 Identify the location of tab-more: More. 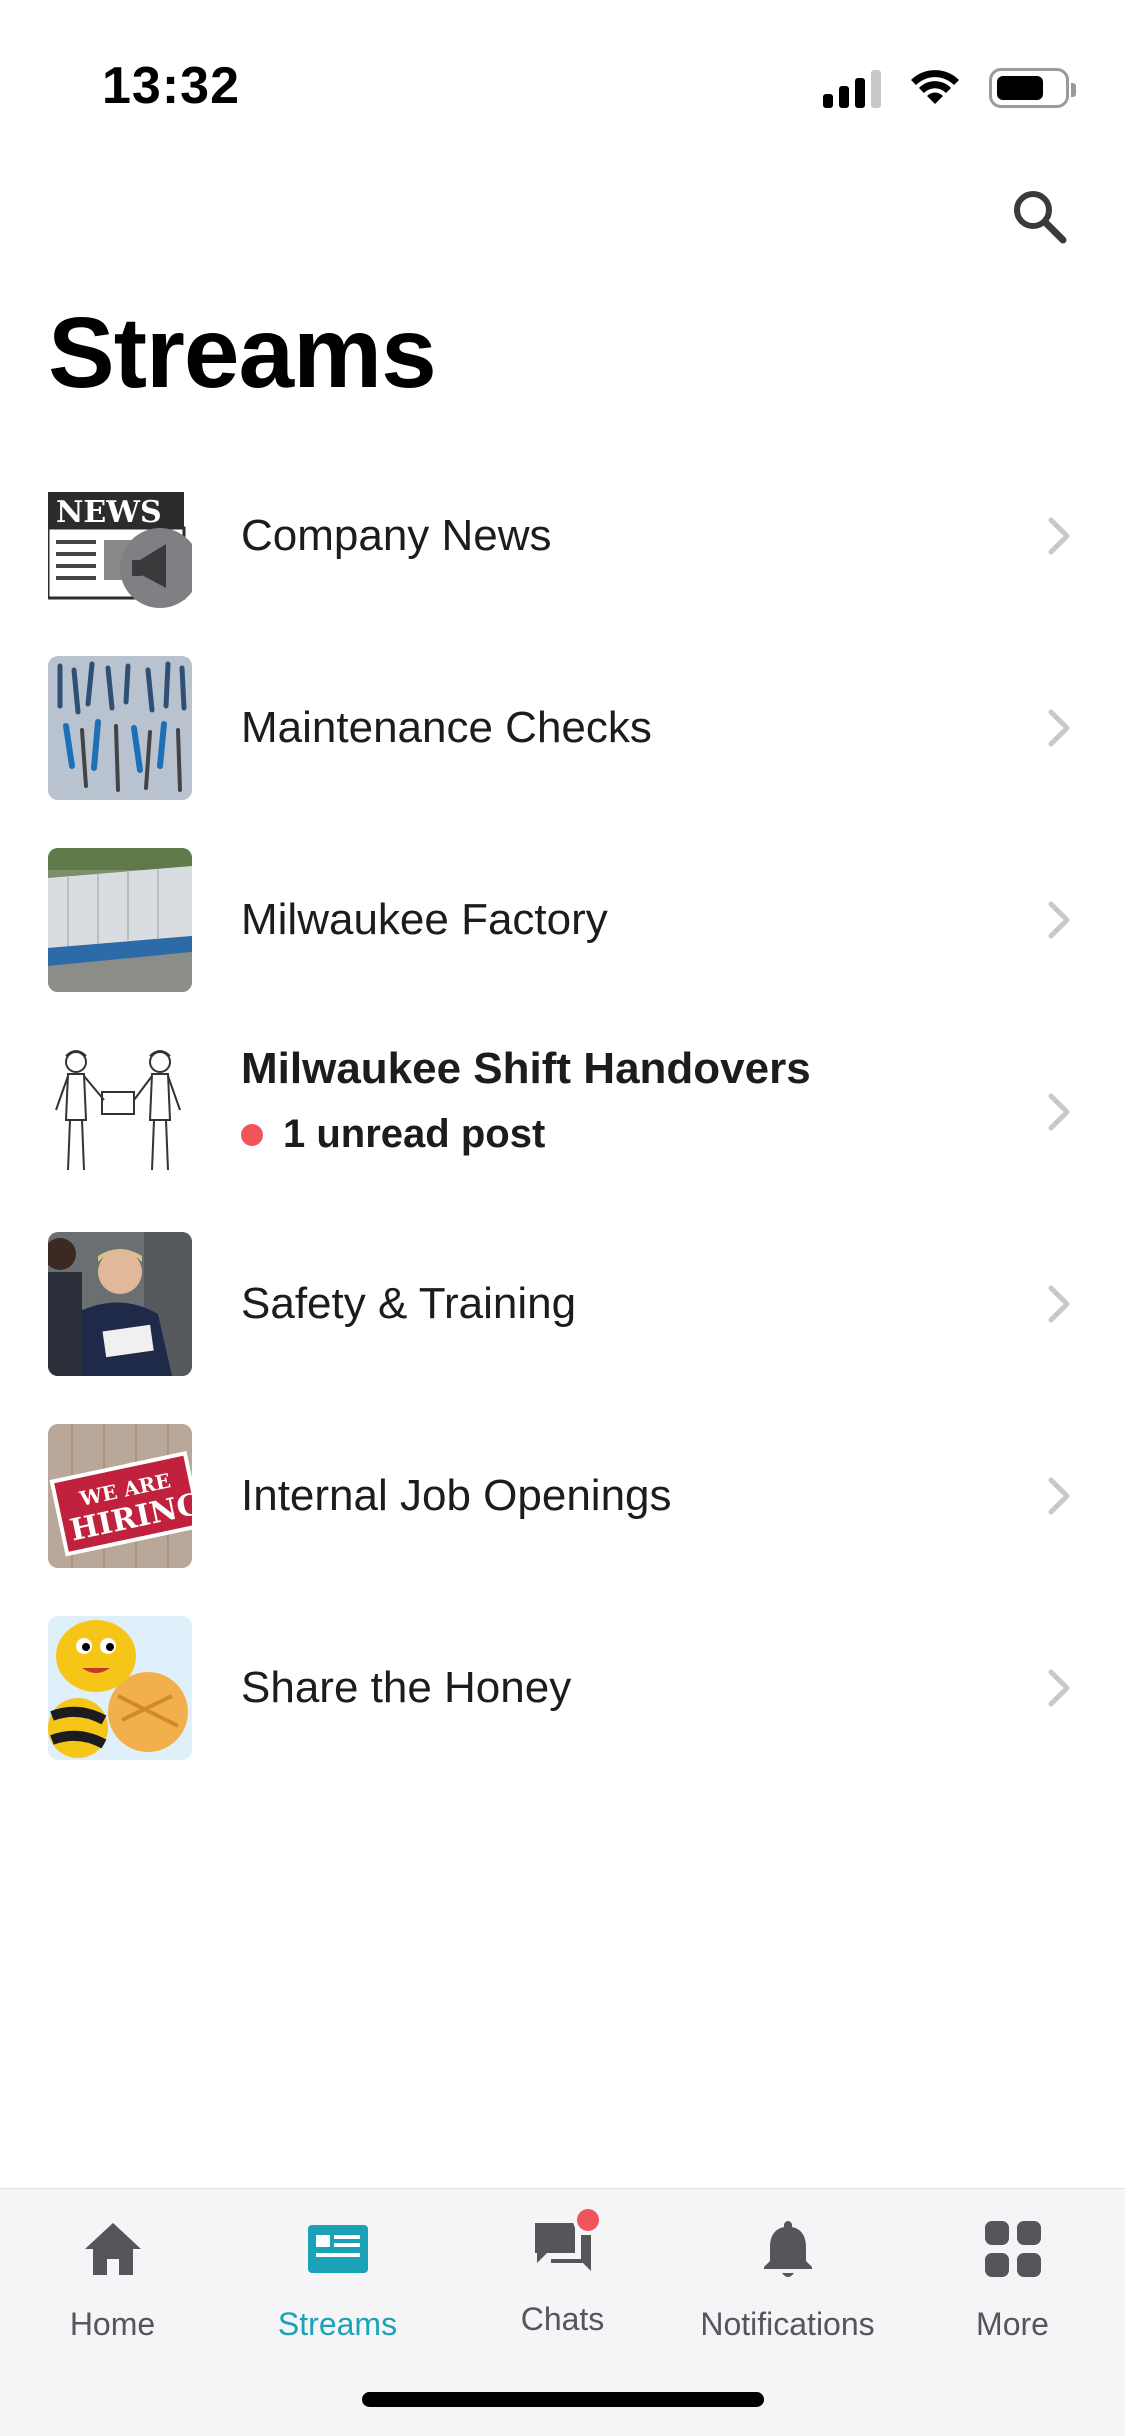
(1012, 2282).